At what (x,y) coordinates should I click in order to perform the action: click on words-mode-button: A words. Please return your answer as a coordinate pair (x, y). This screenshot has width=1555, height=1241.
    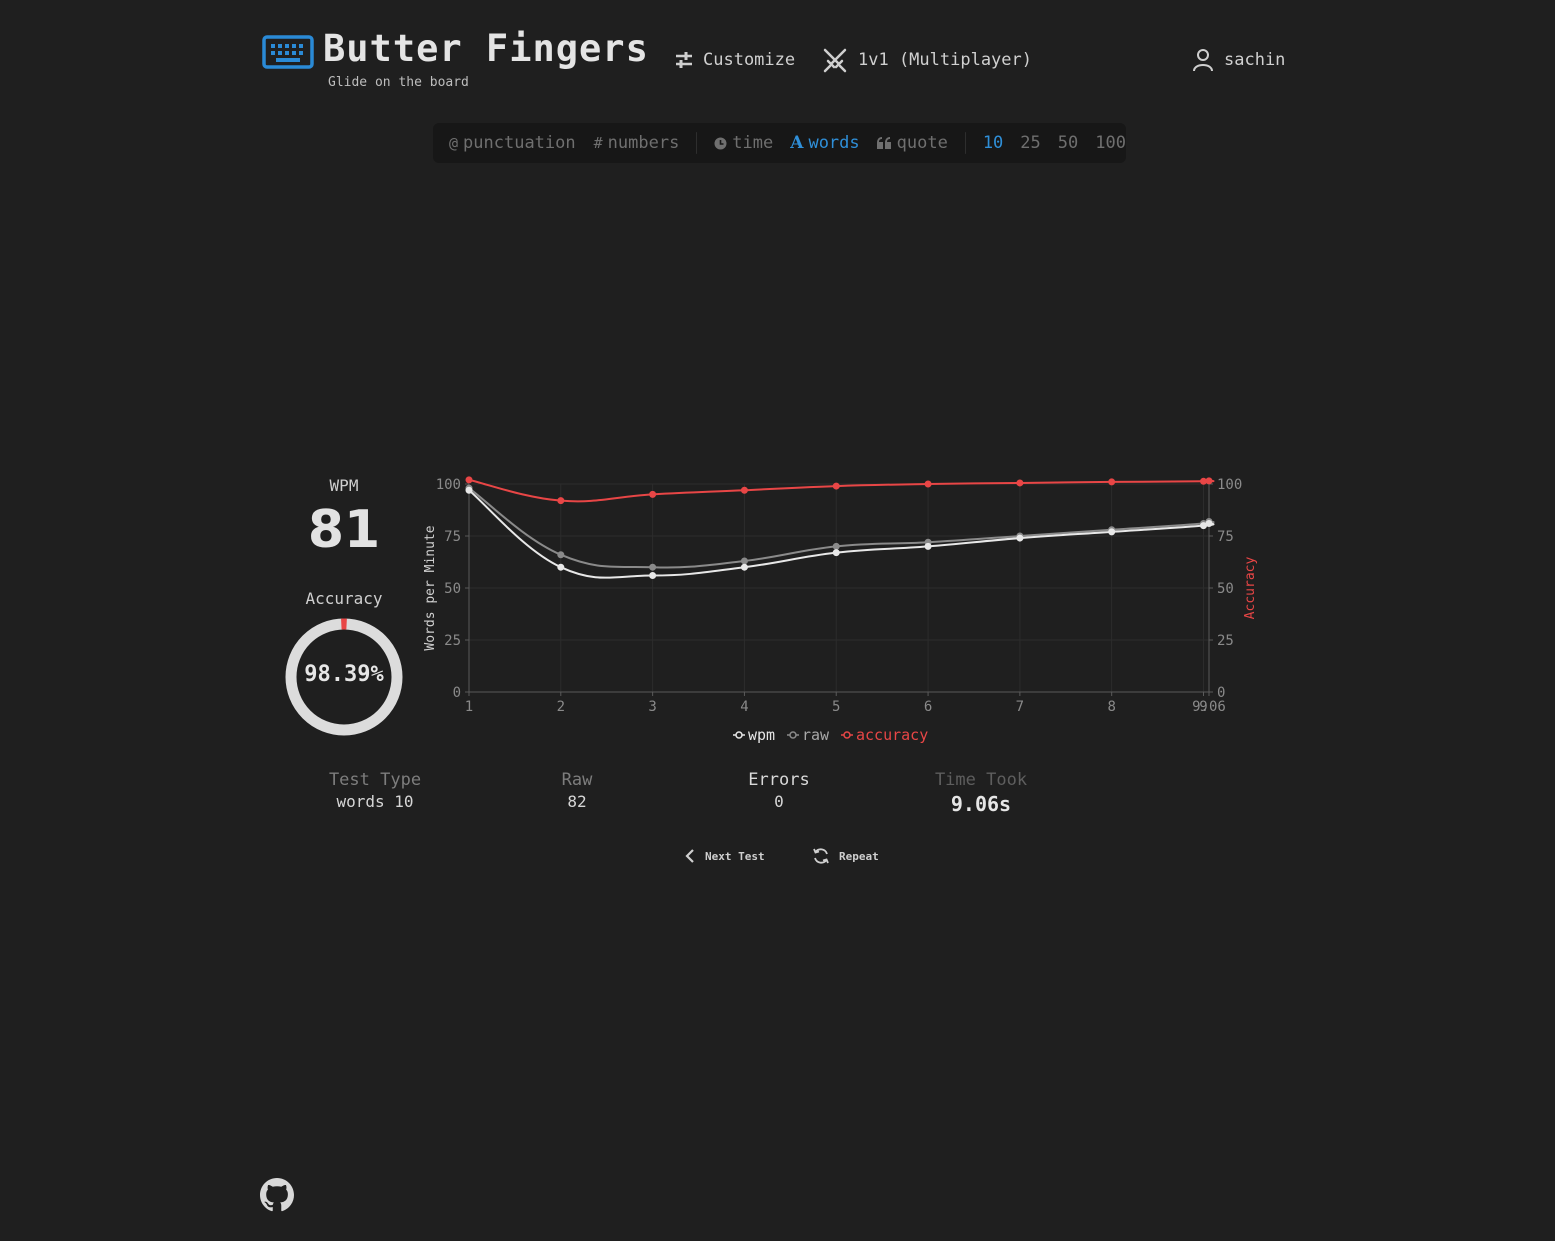
    Looking at the image, I should click on (824, 143).